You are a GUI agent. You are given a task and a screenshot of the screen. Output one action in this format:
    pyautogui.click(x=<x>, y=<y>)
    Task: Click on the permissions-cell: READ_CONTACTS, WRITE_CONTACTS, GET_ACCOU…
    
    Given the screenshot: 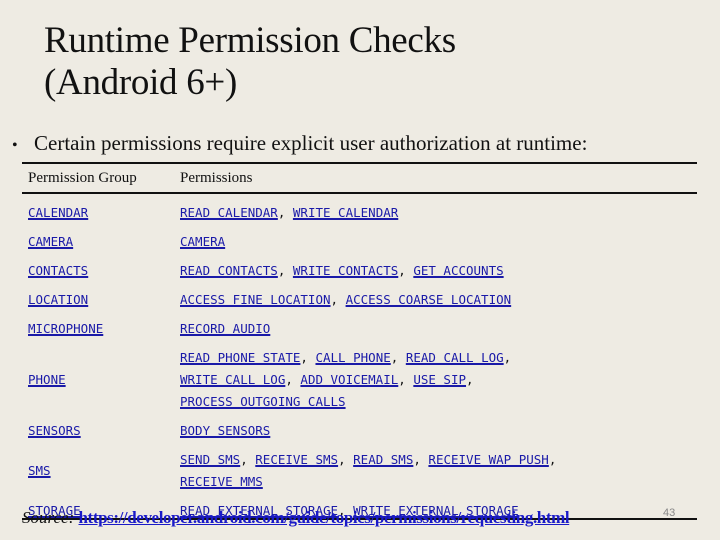 What is the action you would take?
    pyautogui.click(x=438, y=270)
    